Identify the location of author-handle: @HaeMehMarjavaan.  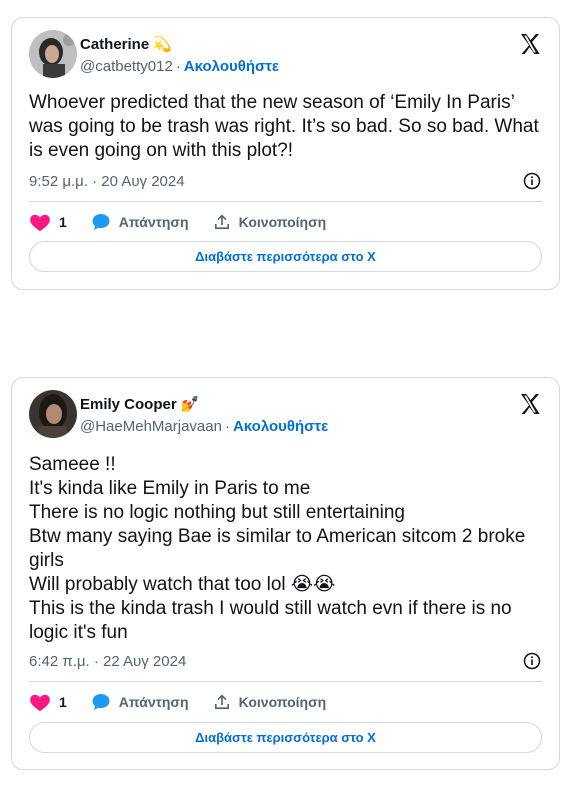
(151, 426).